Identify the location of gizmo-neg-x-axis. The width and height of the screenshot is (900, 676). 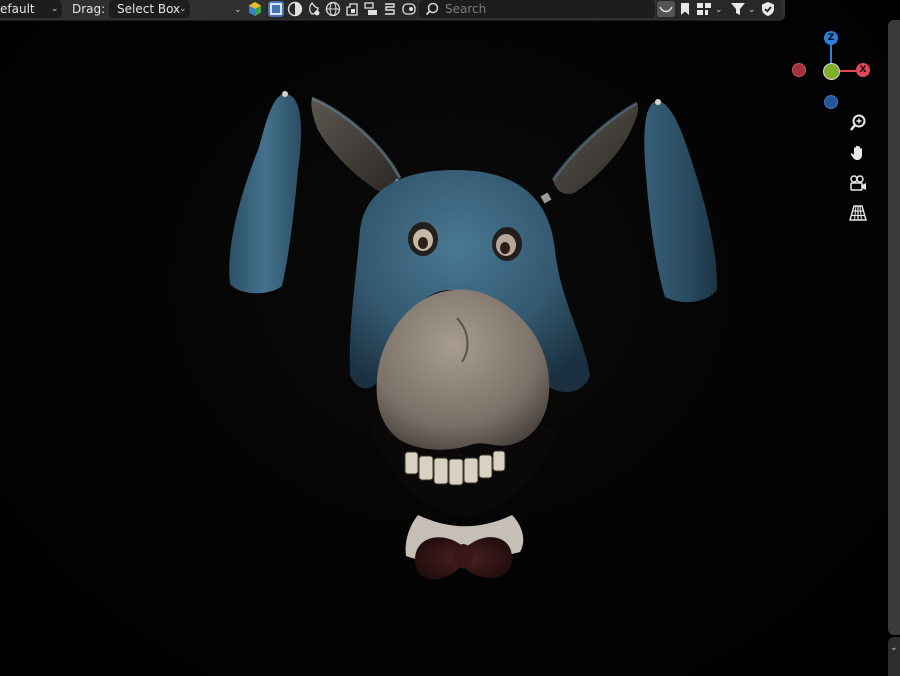
(799, 70).